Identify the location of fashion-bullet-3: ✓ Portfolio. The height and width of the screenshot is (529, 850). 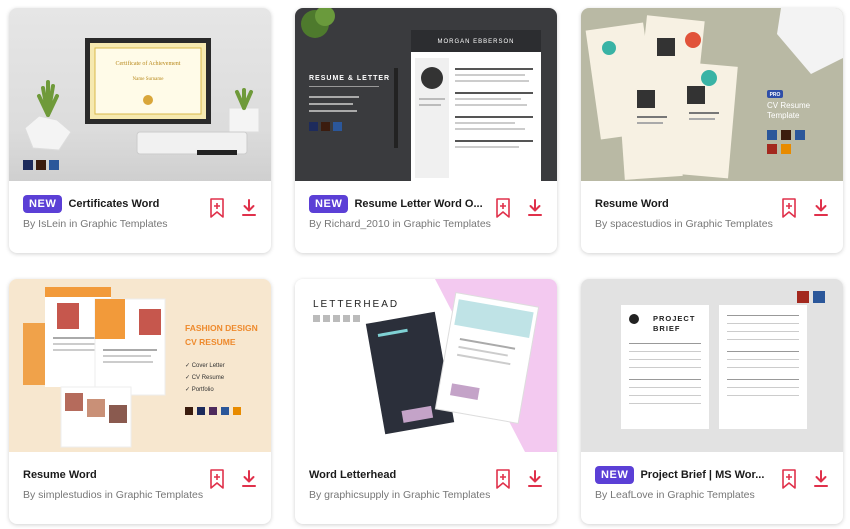
(199, 390).